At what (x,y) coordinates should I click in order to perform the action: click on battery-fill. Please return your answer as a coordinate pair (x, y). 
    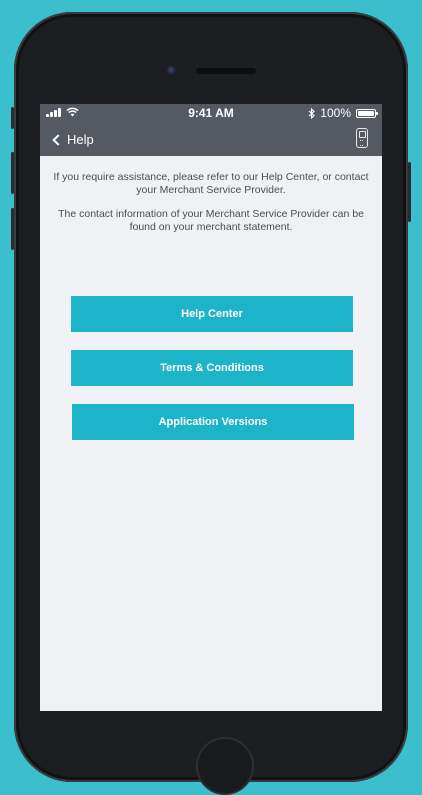
    Looking at the image, I should click on (366, 113).